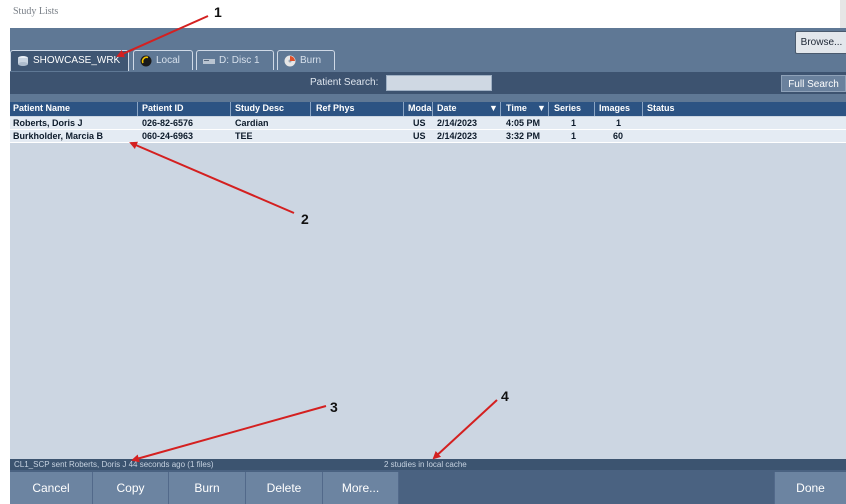 Image resolution: width=846 pixels, height=504 pixels. What do you see at coordinates (567, 108) in the screenshot?
I see `col-series: Series` at bounding box center [567, 108].